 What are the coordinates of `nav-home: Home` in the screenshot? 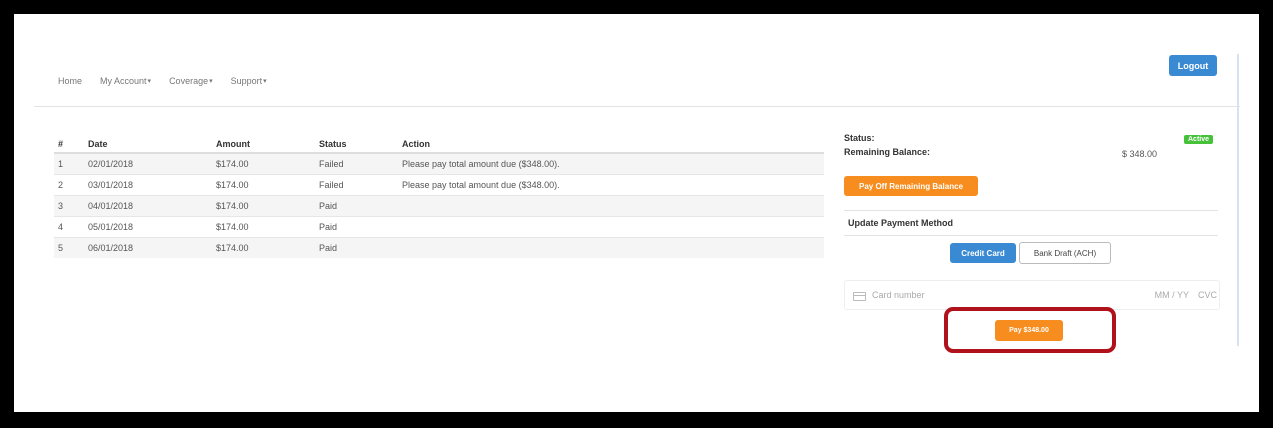 It's located at (70, 81).